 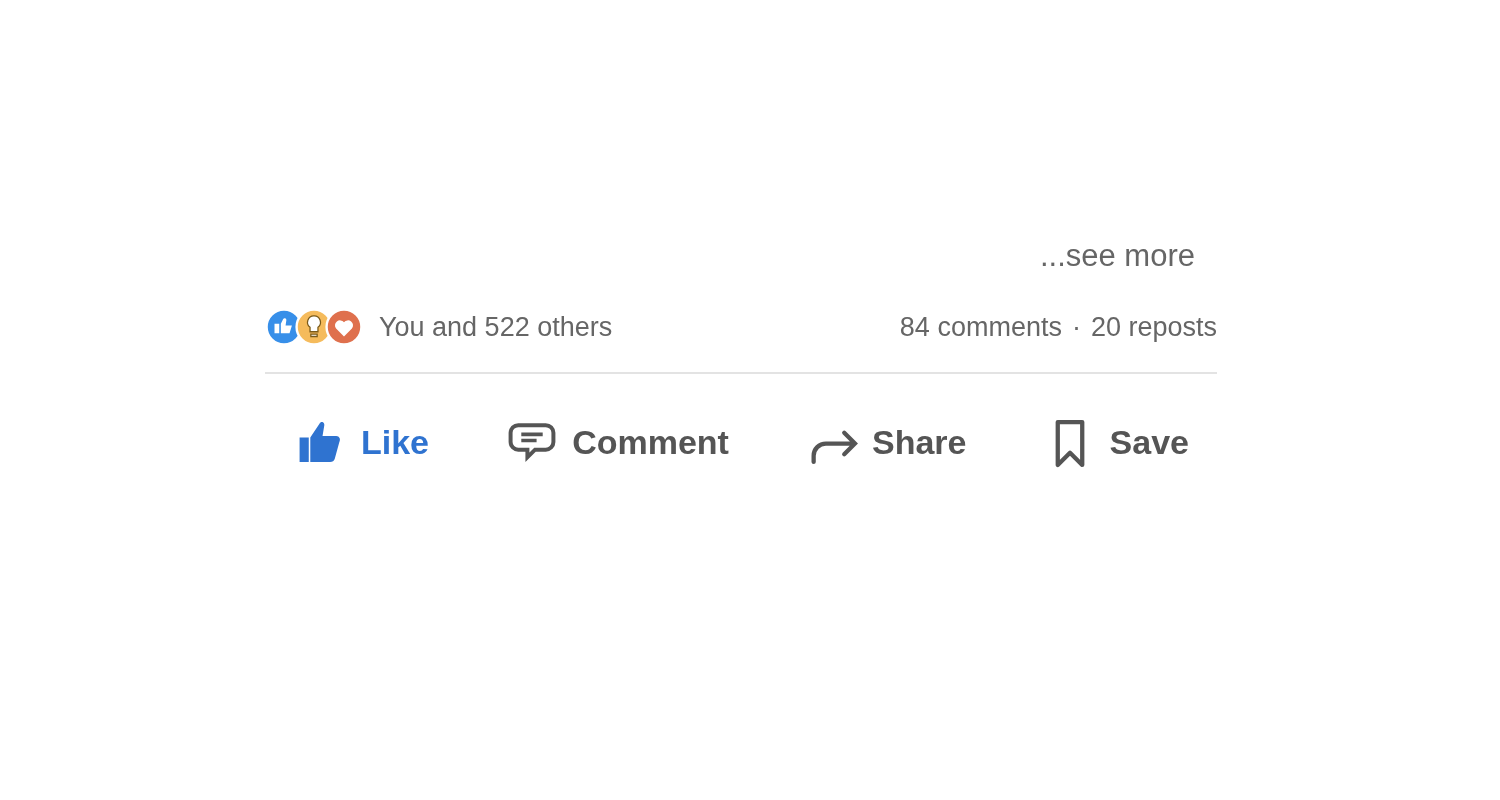 I want to click on reaction-summary: You and 522 others, so click(x=496, y=327).